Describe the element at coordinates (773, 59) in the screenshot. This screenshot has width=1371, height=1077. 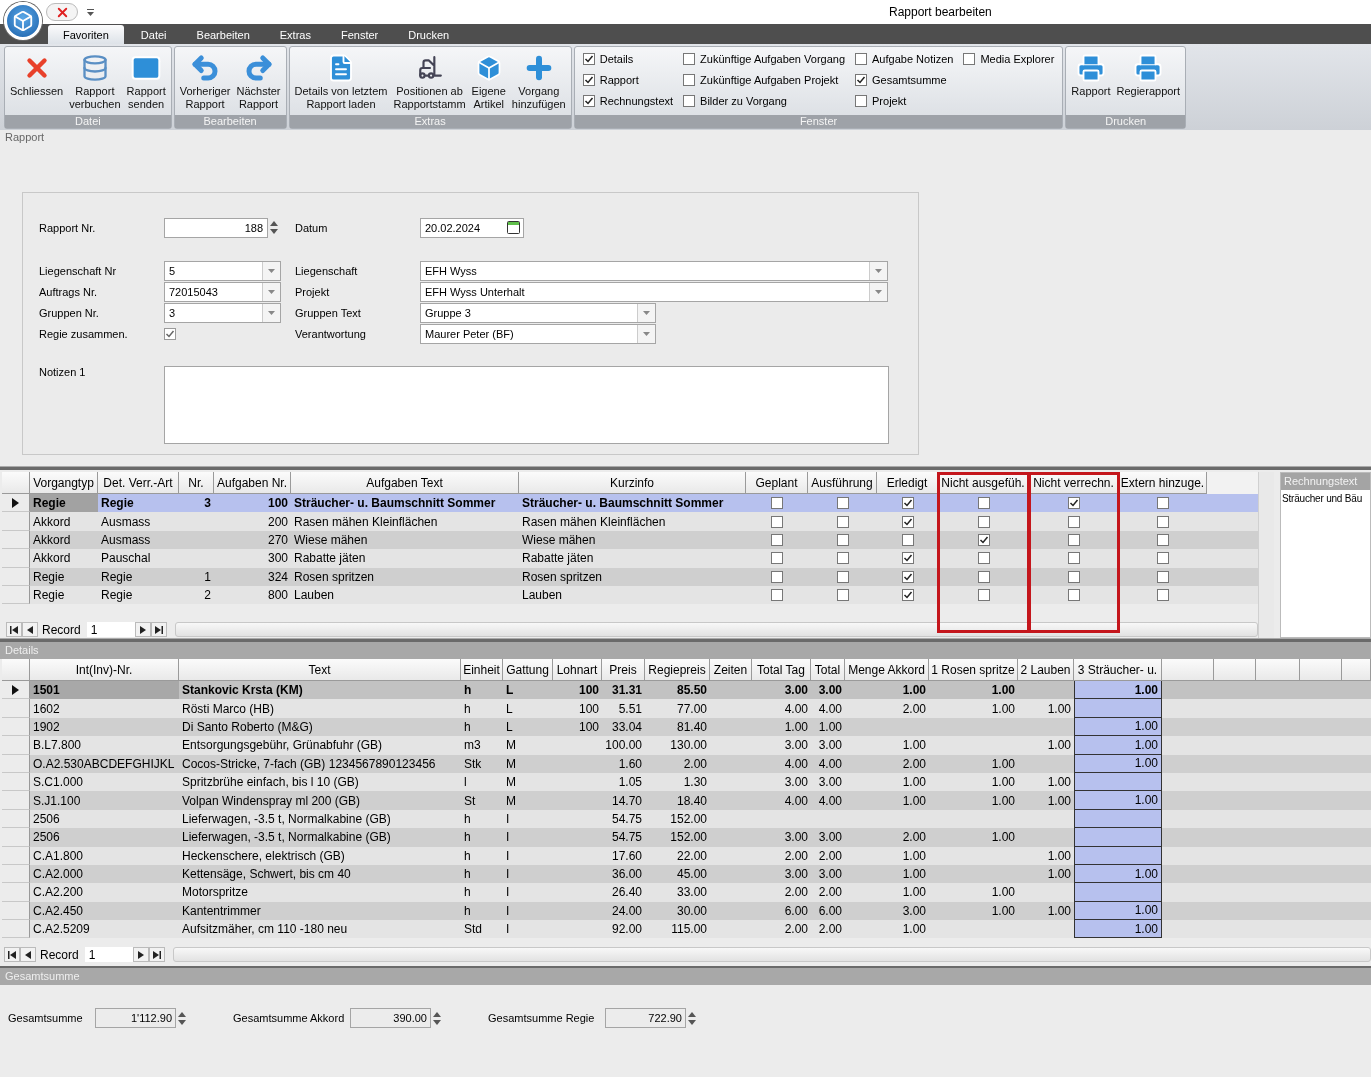
I see `checkbox-label: Zukünftige Aufgaben Vorgang` at that location.